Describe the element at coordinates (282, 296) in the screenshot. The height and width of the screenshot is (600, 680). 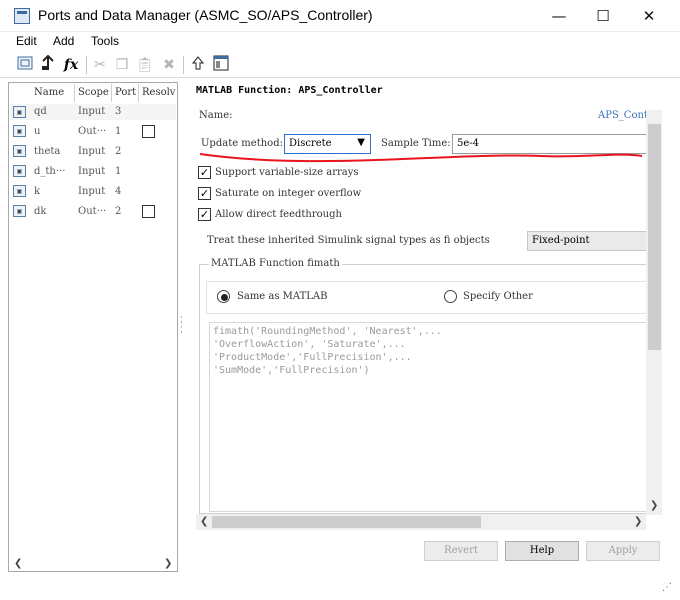
I see `same-as-matlab-label: Same as MATLAB` at that location.